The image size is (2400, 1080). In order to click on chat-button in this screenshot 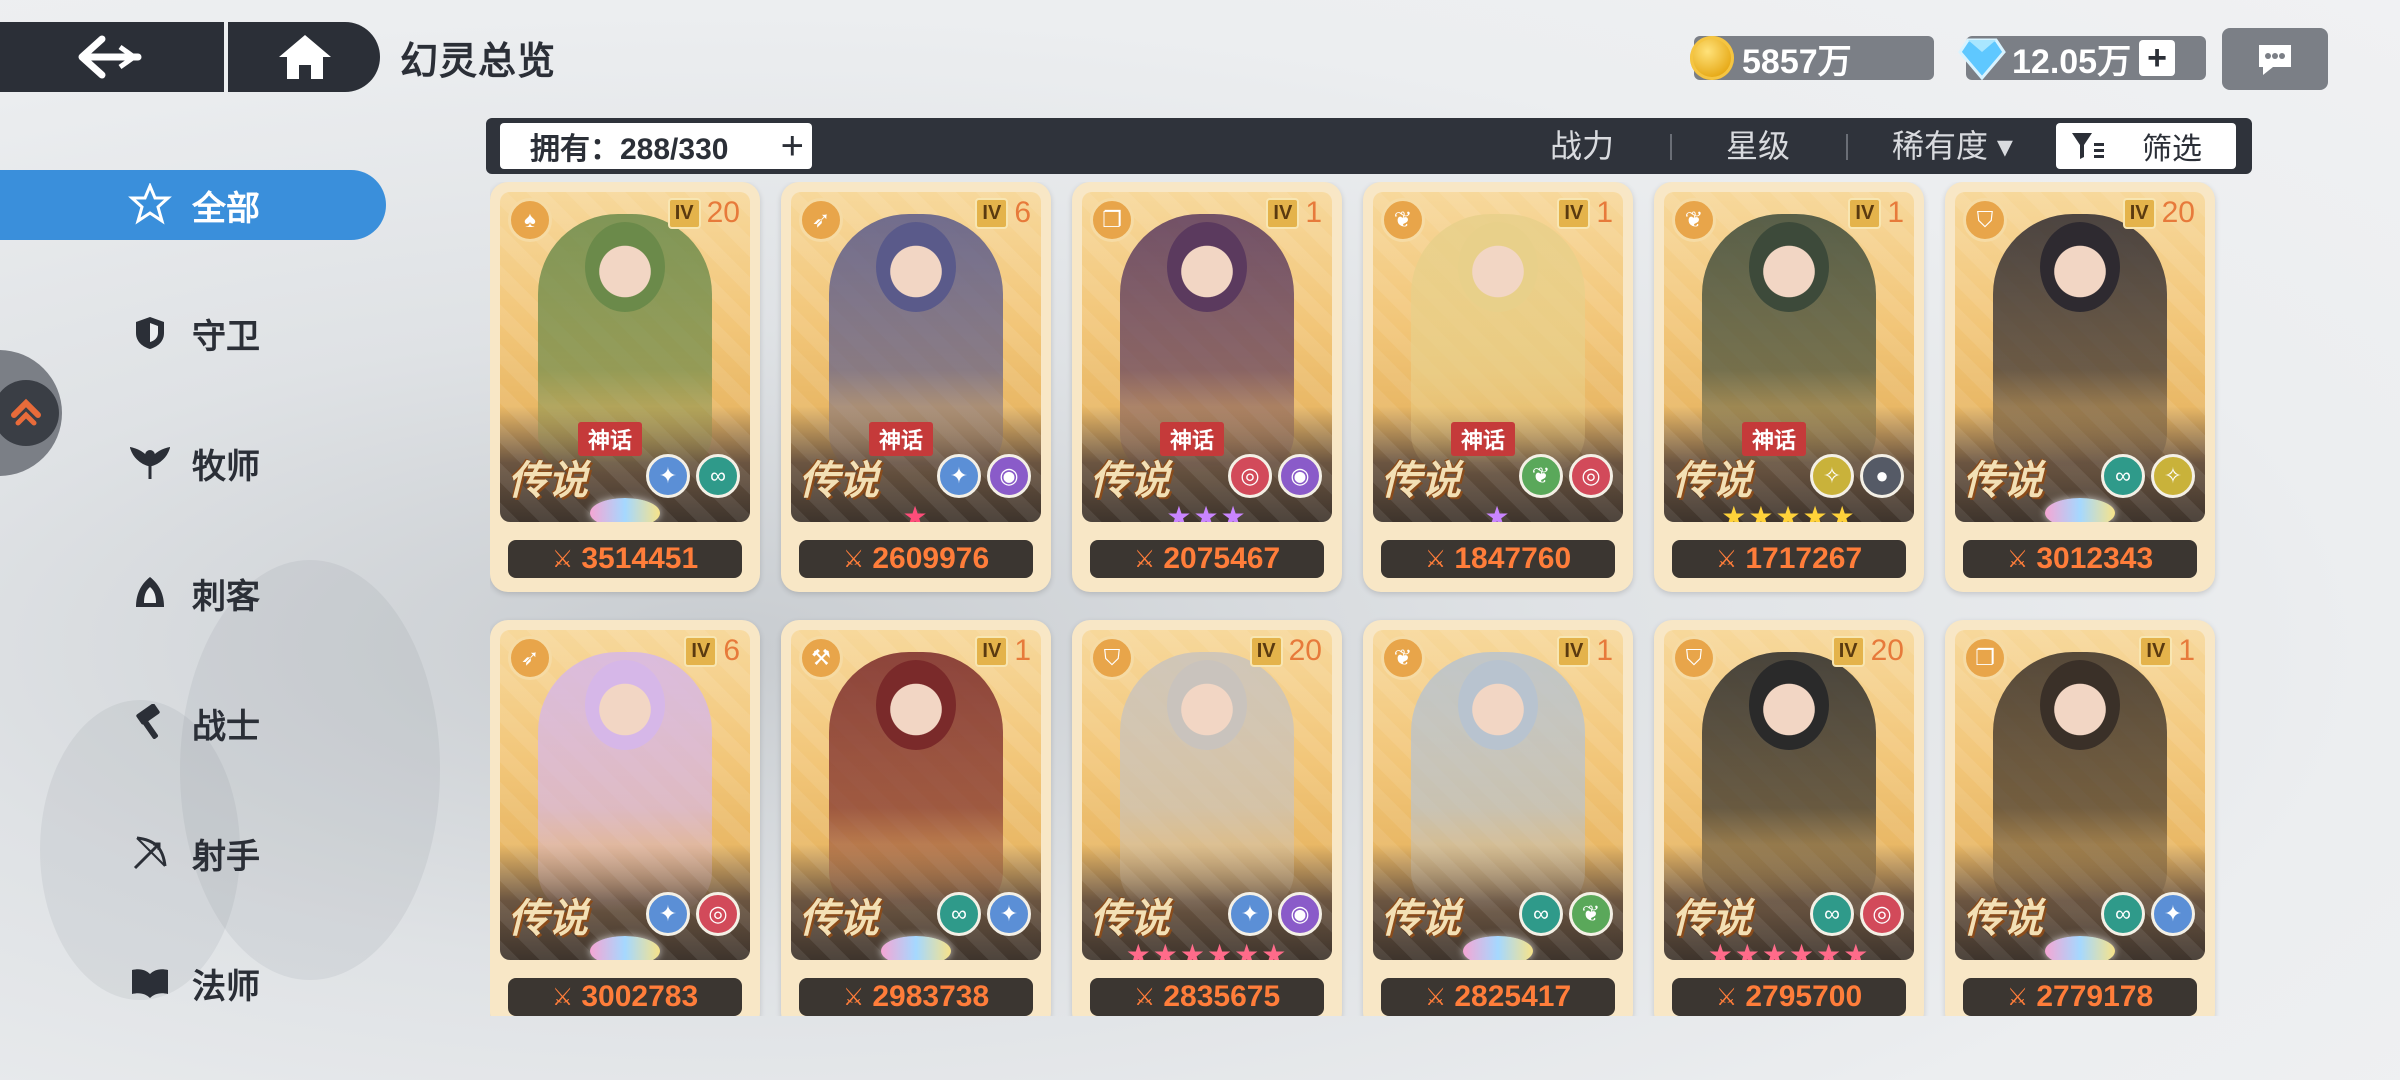, I will do `click(2275, 59)`.